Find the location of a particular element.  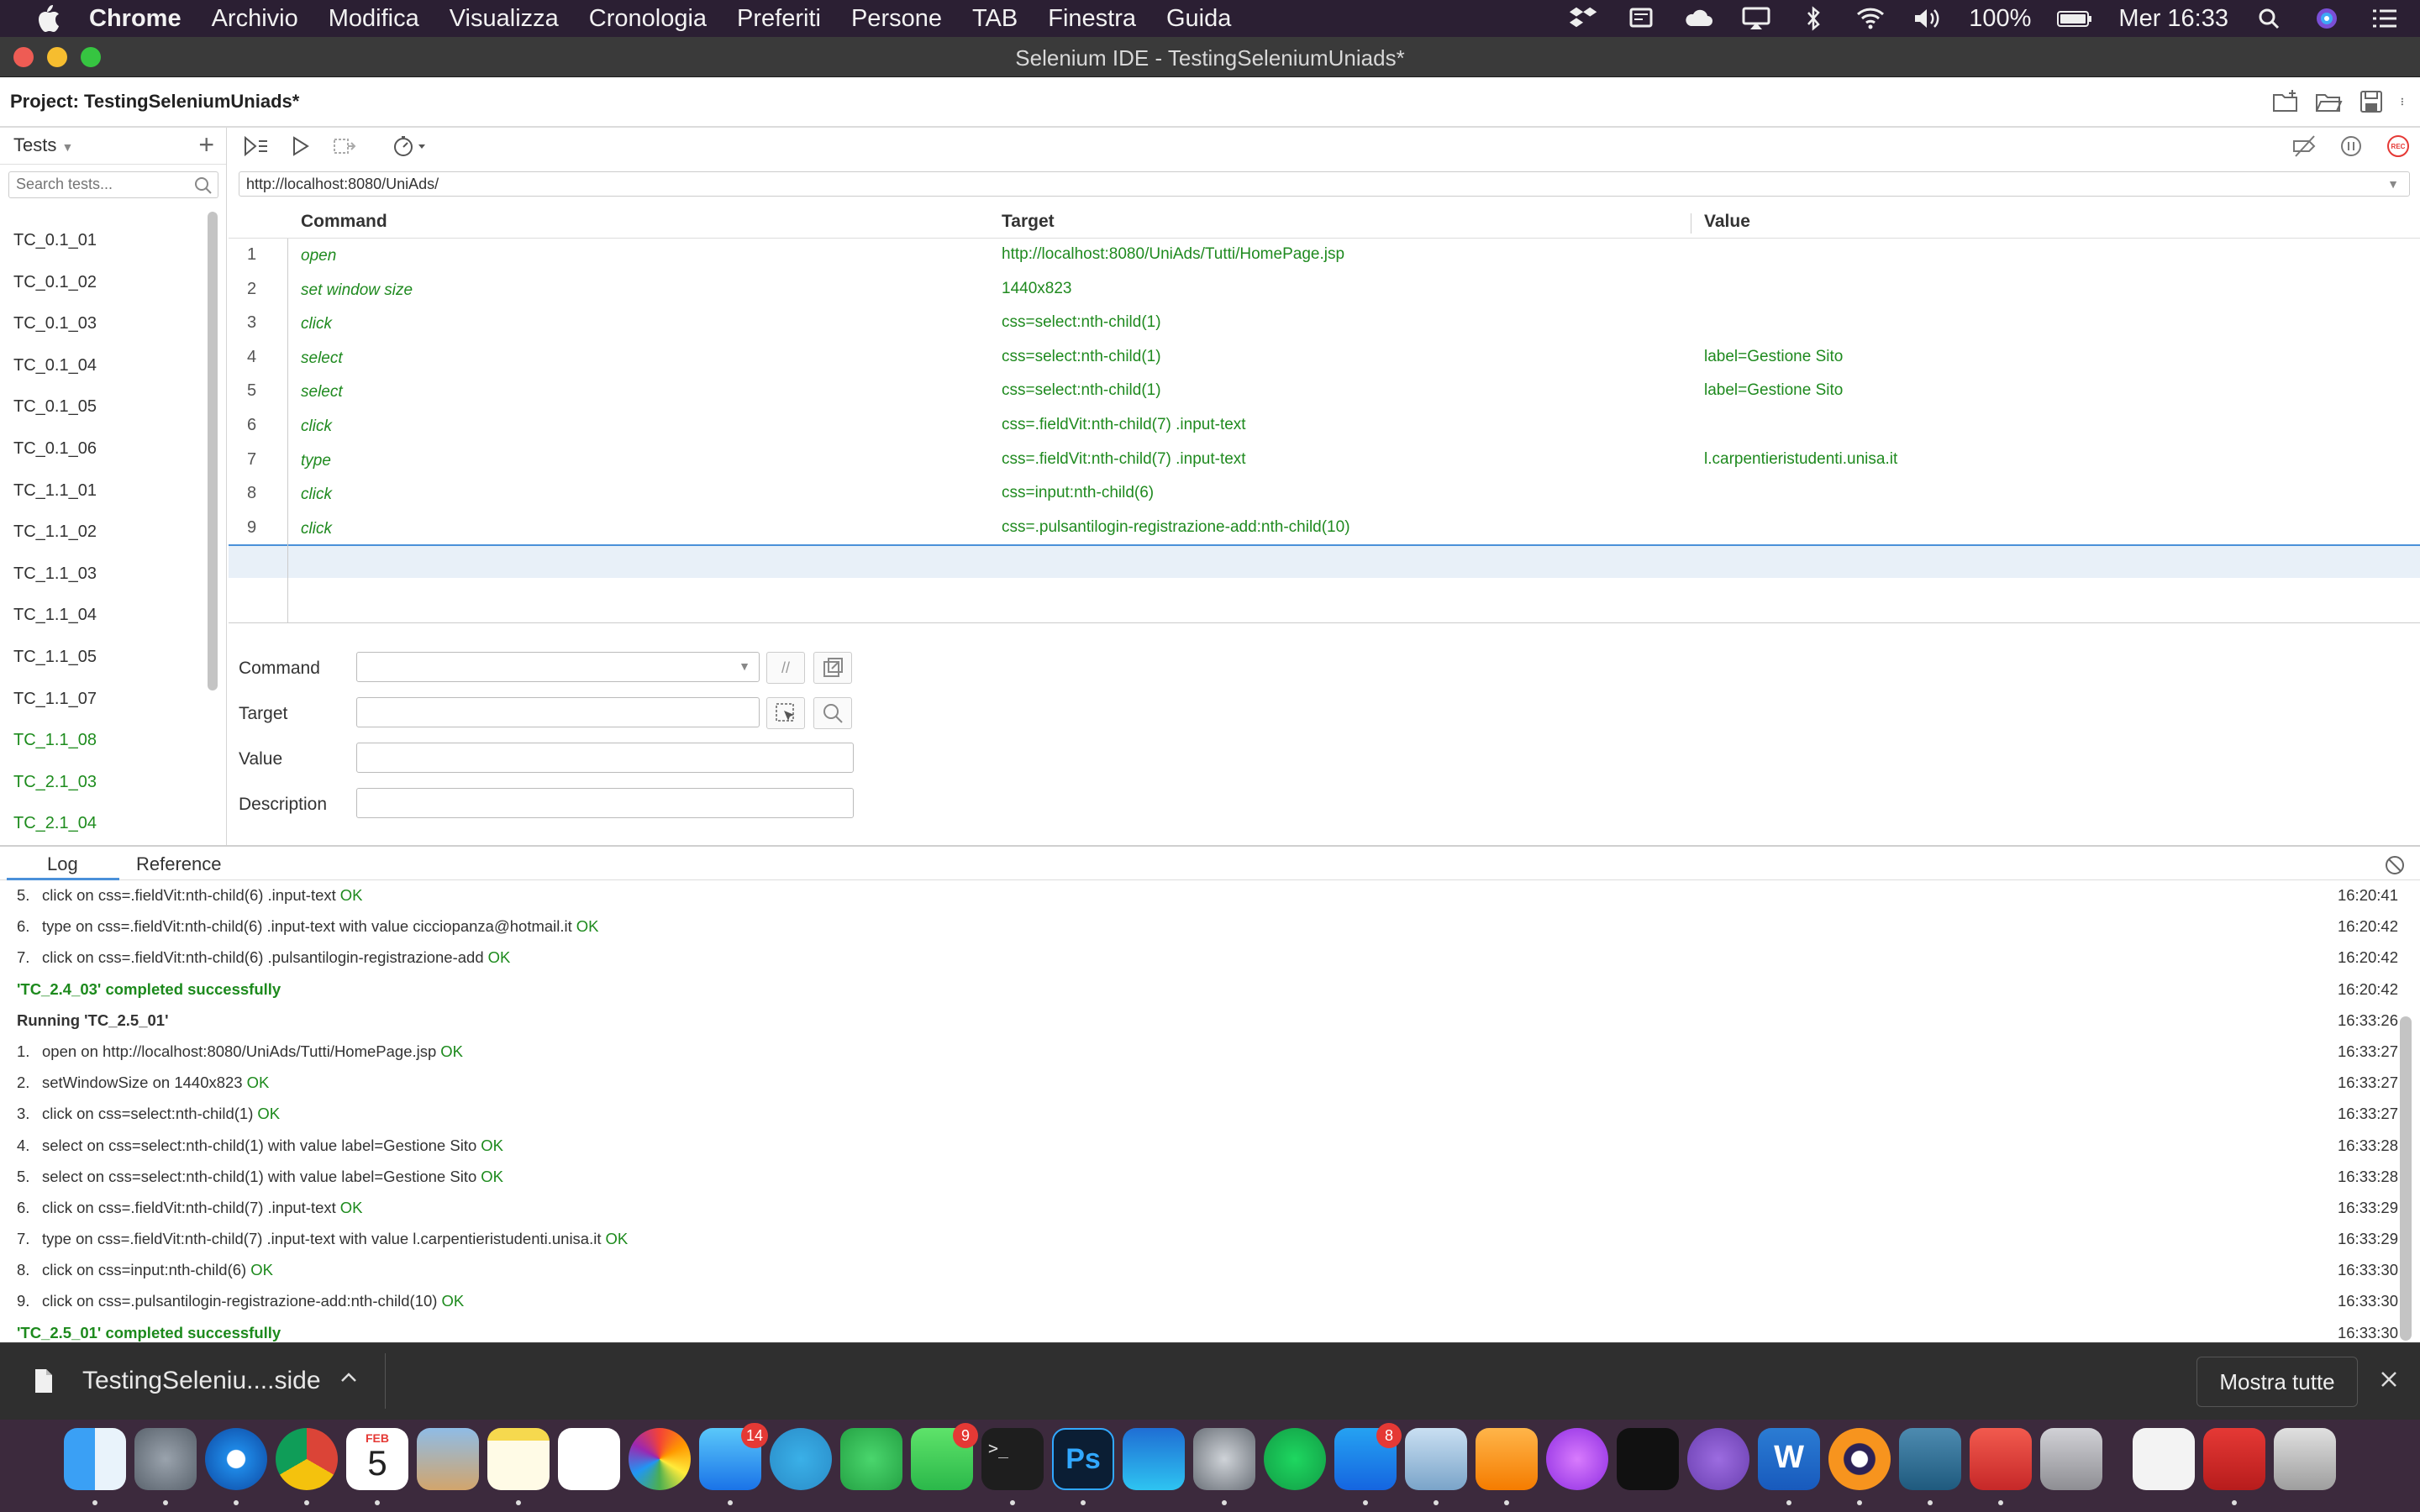

chevron-down-icon: ▼ is located at coordinates (2393, 184).